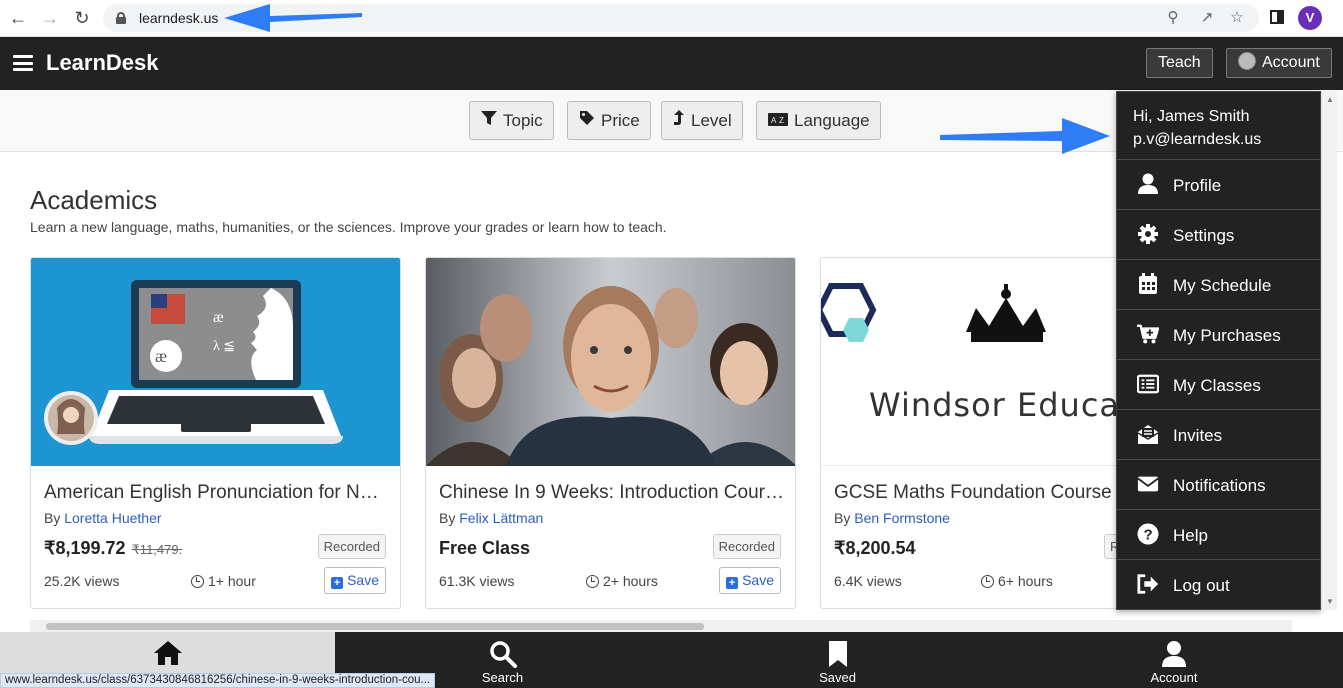 The height and width of the screenshot is (688, 1343). Describe the element at coordinates (1148, 384) in the screenshot. I see `list-icon` at that location.